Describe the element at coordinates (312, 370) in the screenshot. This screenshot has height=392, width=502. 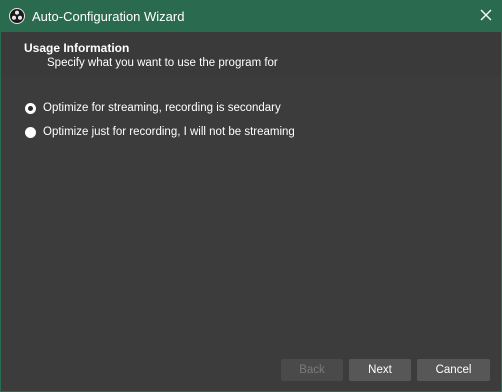
I see `back-button: Back` at that location.